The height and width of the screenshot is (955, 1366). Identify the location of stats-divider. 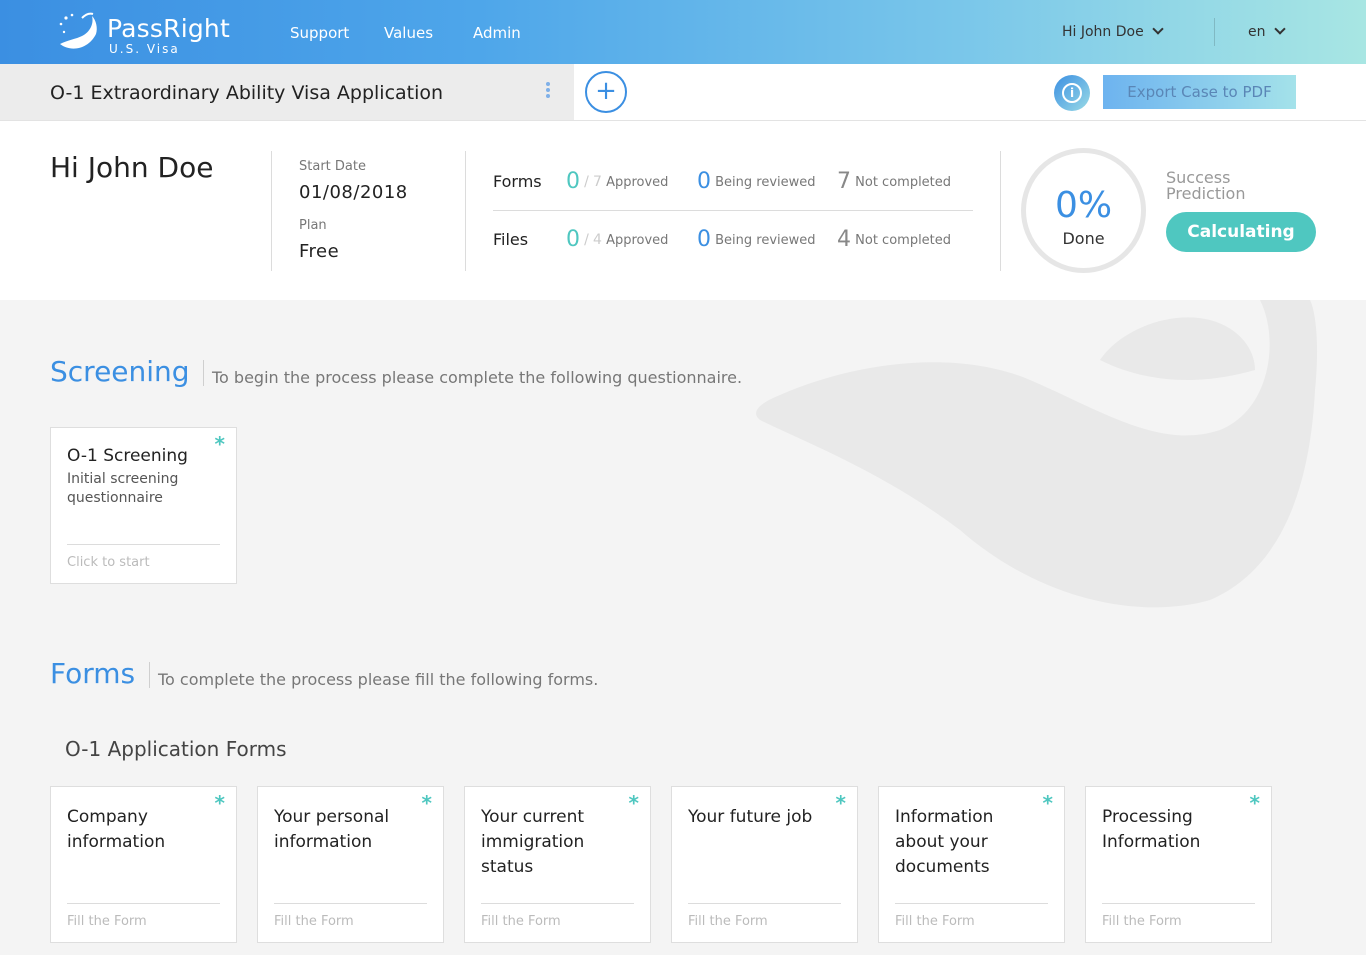
(733, 210).